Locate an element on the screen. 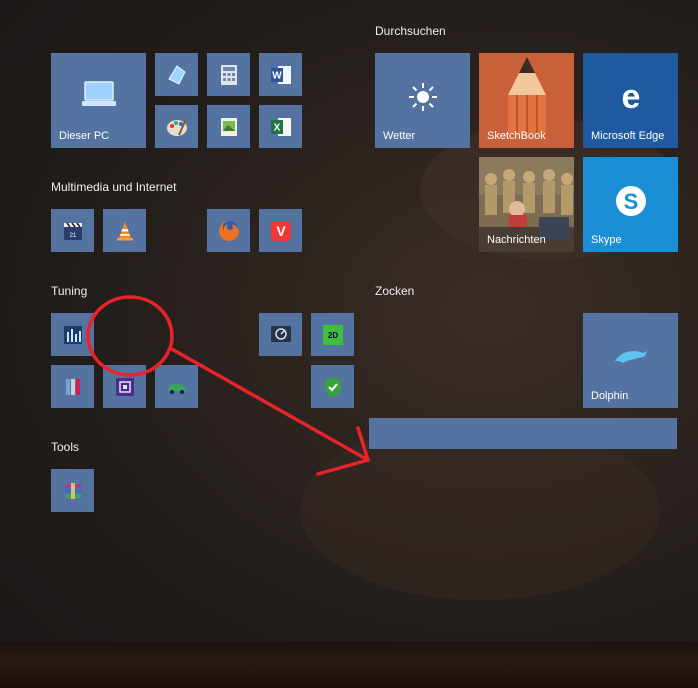  word-icon: W is located at coordinates (280, 74).